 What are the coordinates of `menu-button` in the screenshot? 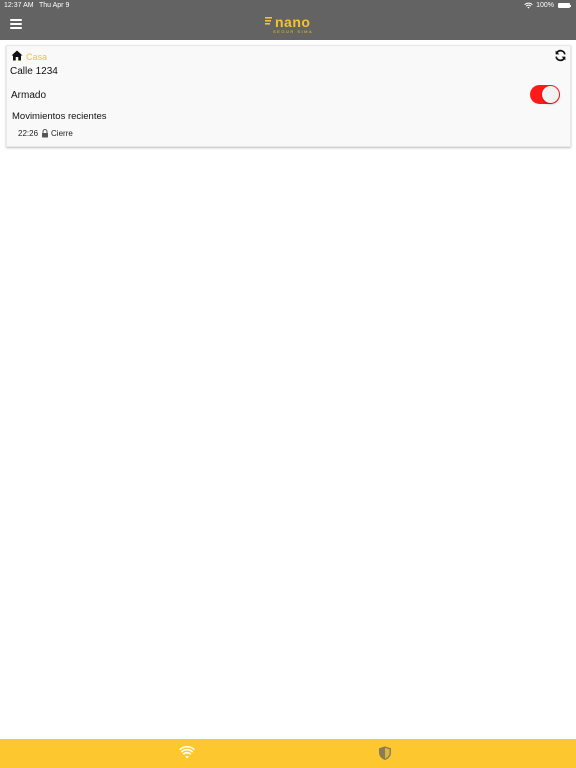 It's located at (17, 25).